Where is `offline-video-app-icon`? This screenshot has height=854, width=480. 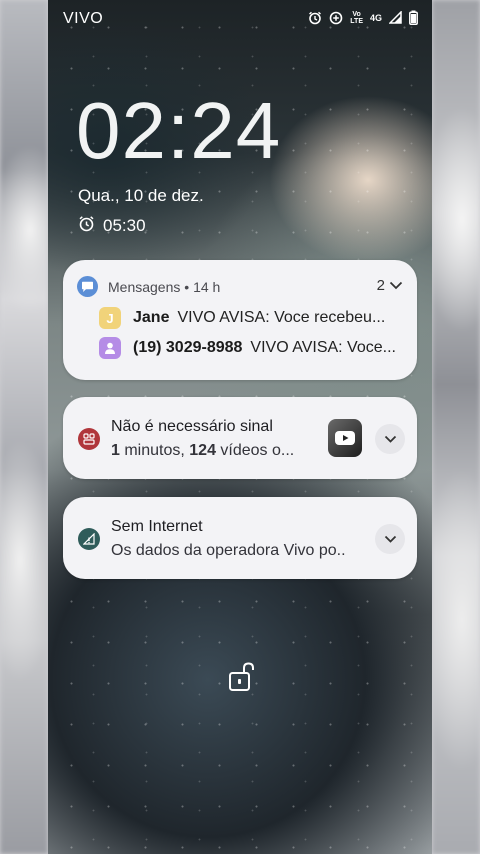
offline-video-app-icon is located at coordinates (89, 439).